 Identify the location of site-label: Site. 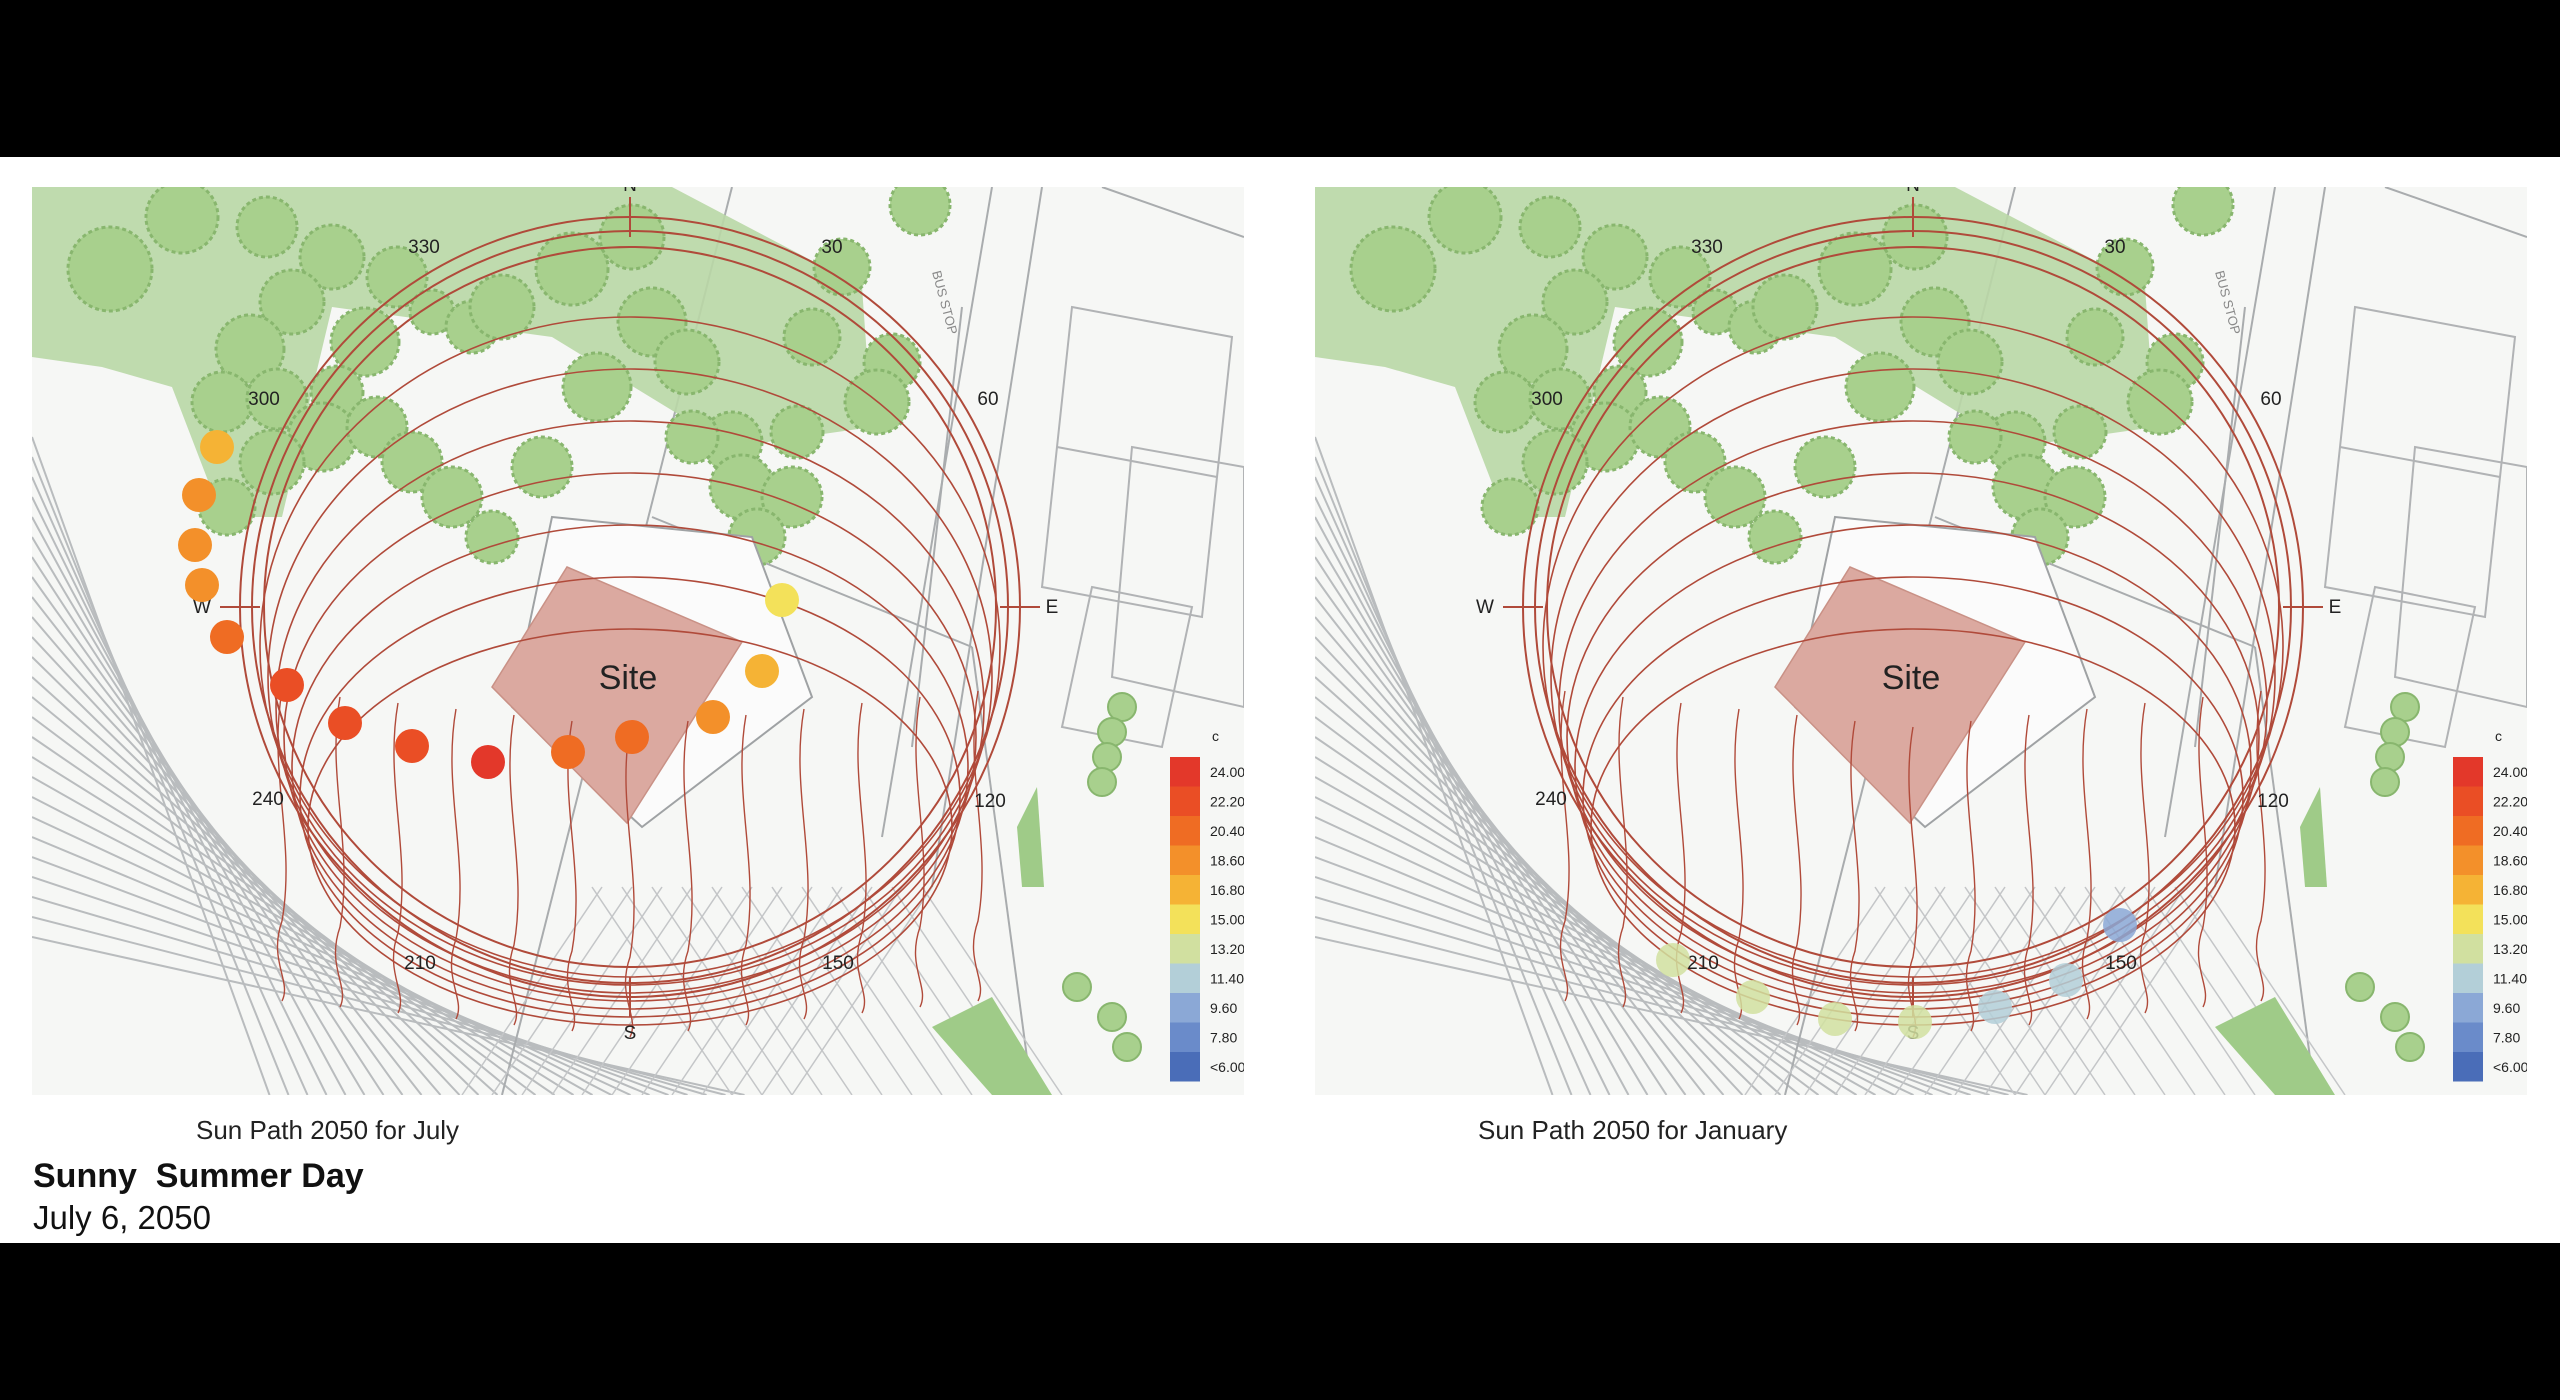
(1911, 678).